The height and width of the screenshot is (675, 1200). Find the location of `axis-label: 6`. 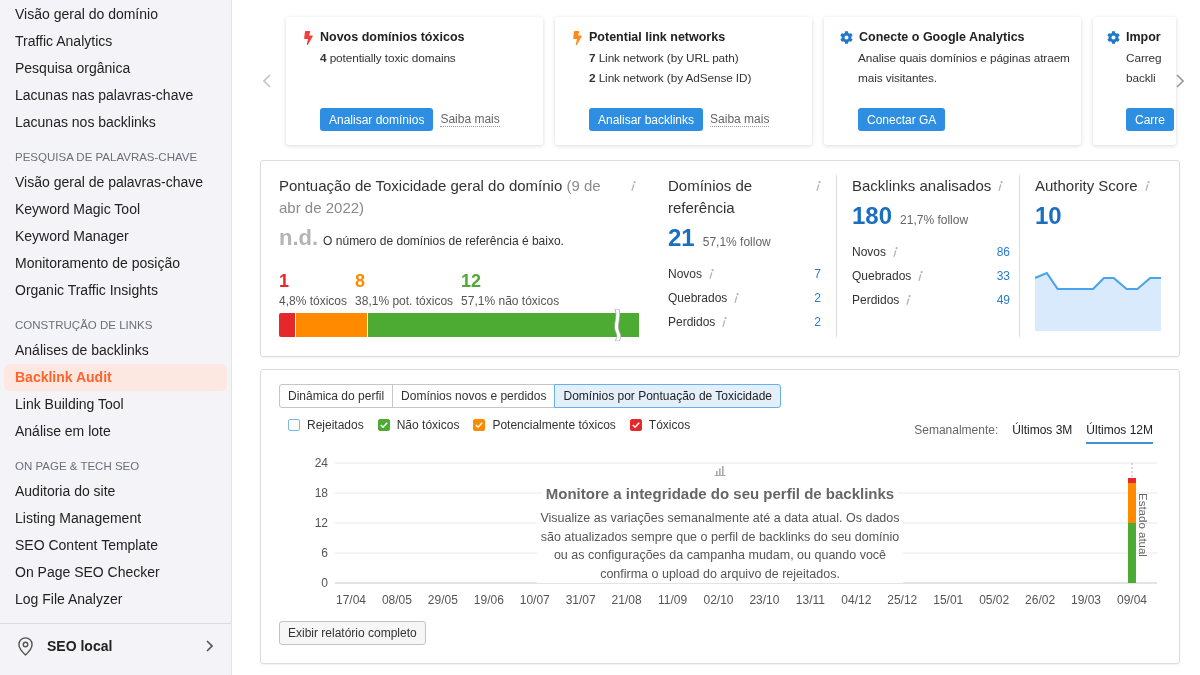

axis-label: 6 is located at coordinates (324, 553).